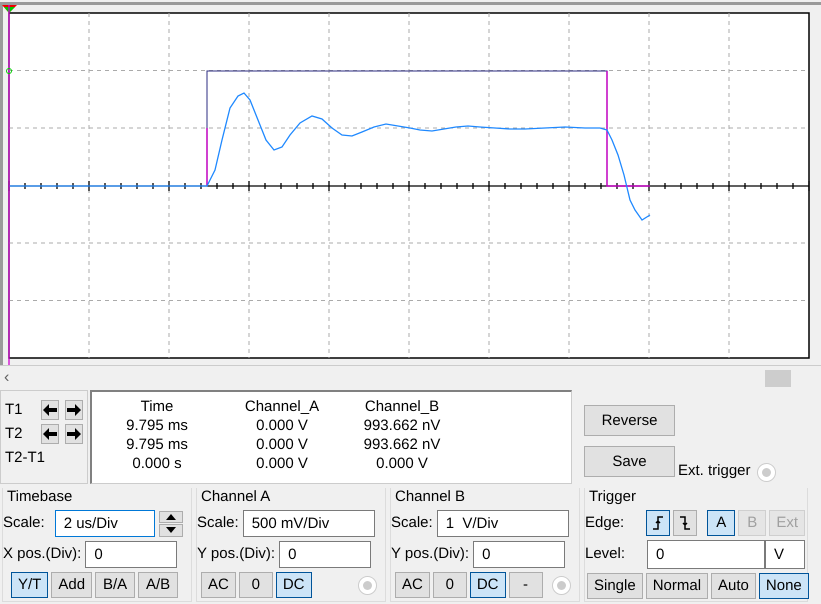 This screenshot has width=821, height=604. I want to click on falling-edge-icon, so click(685, 523).